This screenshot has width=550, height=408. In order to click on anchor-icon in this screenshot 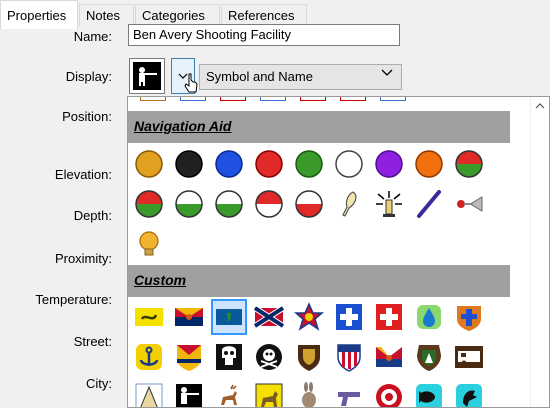, I will do `click(149, 357)`.